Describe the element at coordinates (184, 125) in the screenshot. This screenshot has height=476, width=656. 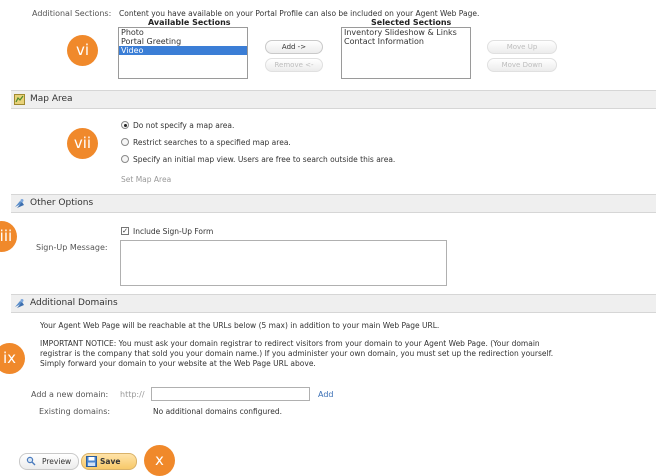
I see `map-option-none-label: Do not specify a map area.` at that location.